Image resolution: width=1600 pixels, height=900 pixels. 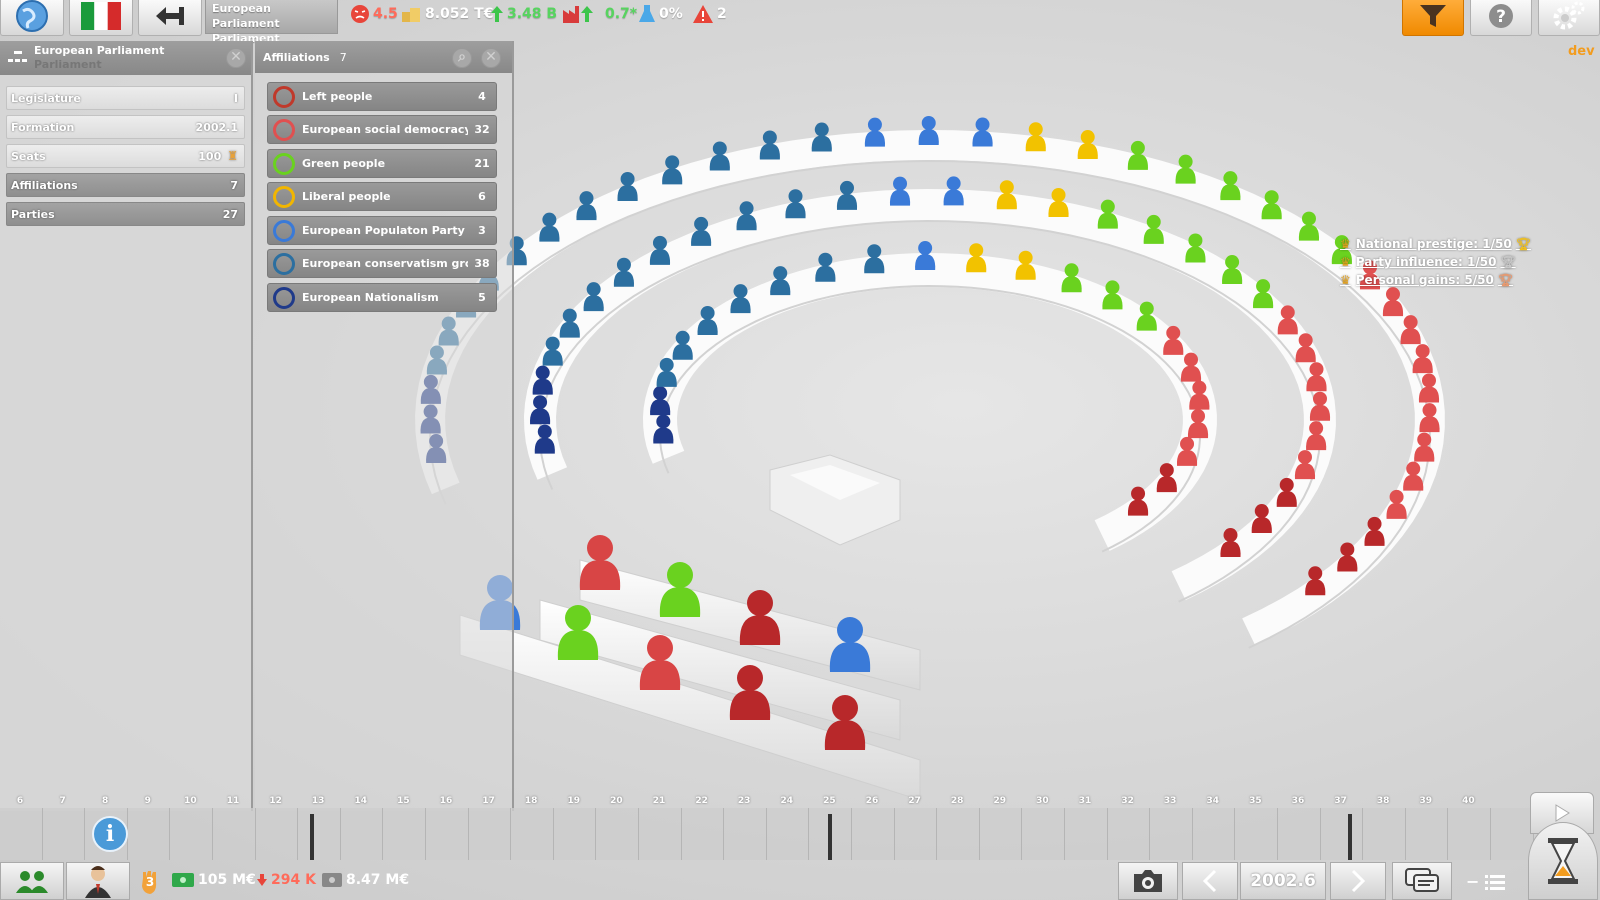 What do you see at coordinates (1350, 837) in the screenshot?
I see `timeline-marker` at bounding box center [1350, 837].